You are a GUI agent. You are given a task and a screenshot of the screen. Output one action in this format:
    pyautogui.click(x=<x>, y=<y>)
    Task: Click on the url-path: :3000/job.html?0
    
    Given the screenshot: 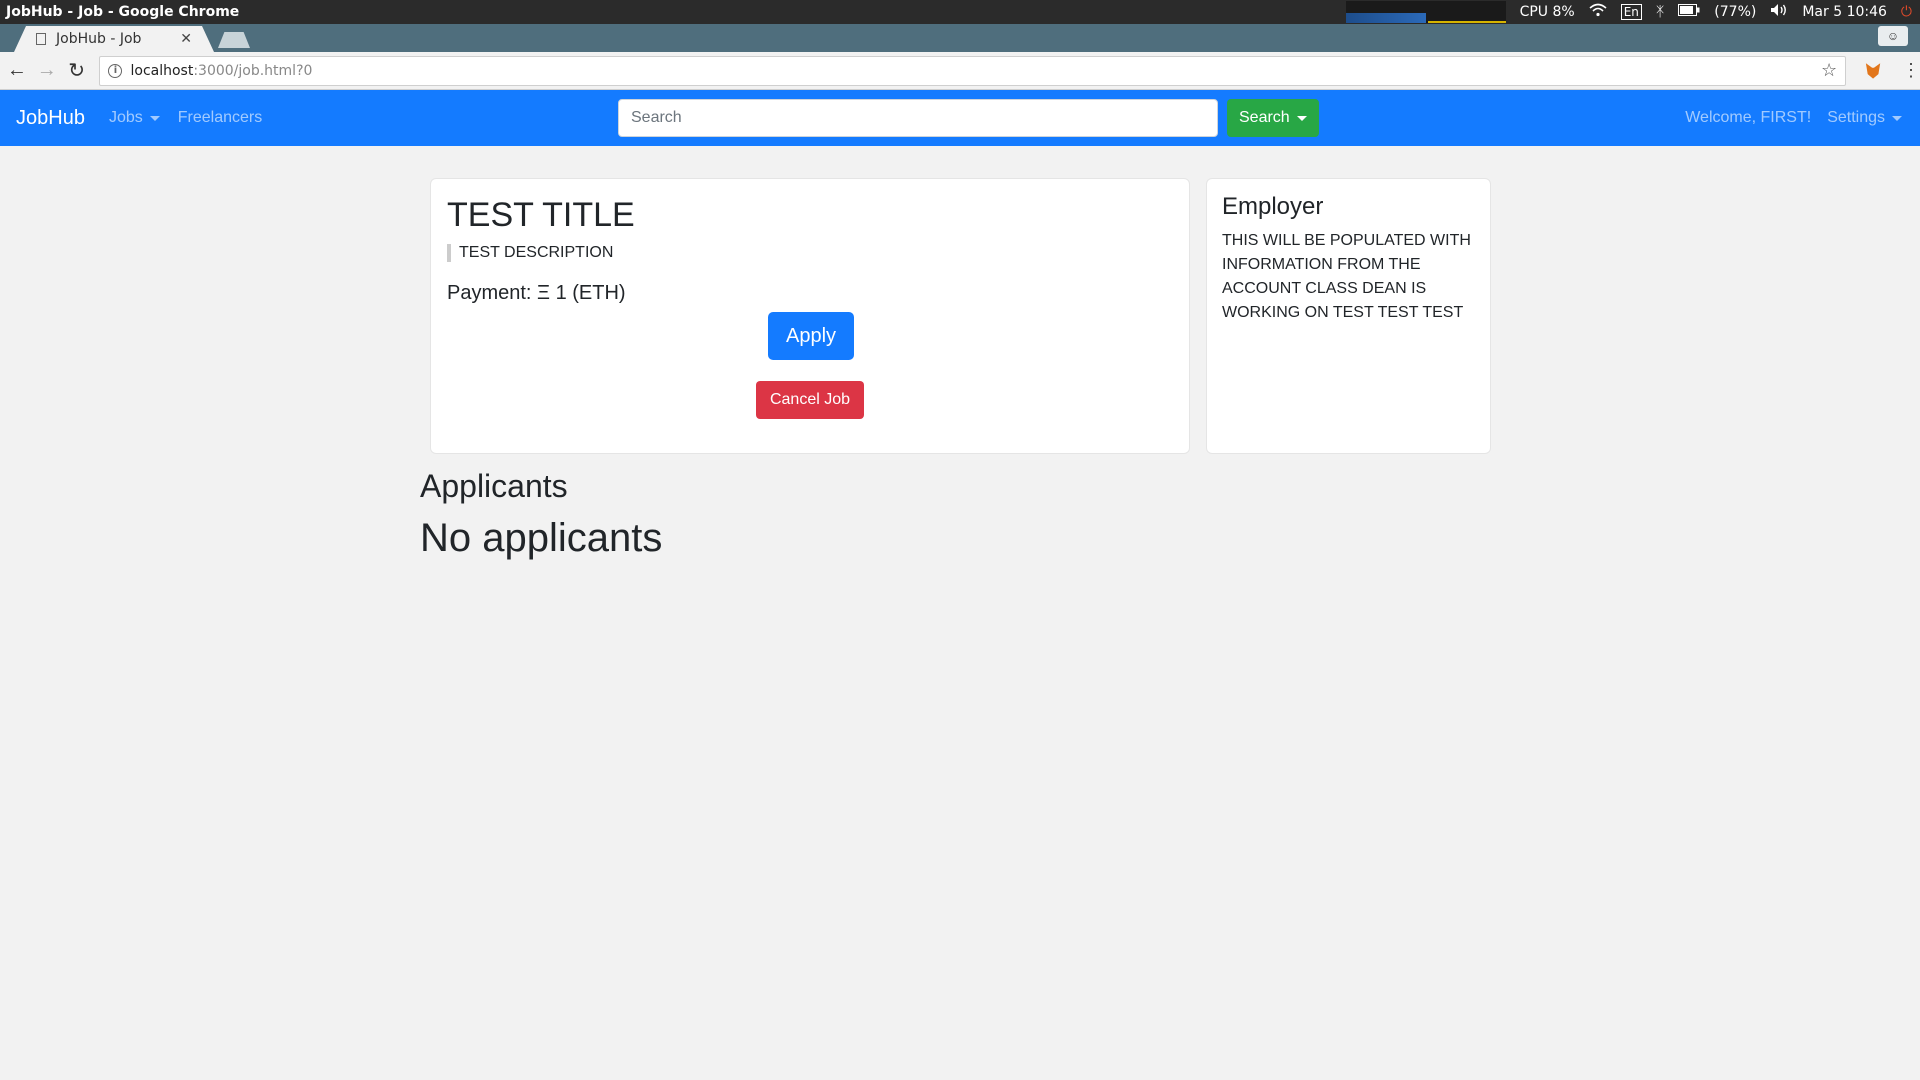 What is the action you would take?
    pyautogui.click(x=253, y=70)
    